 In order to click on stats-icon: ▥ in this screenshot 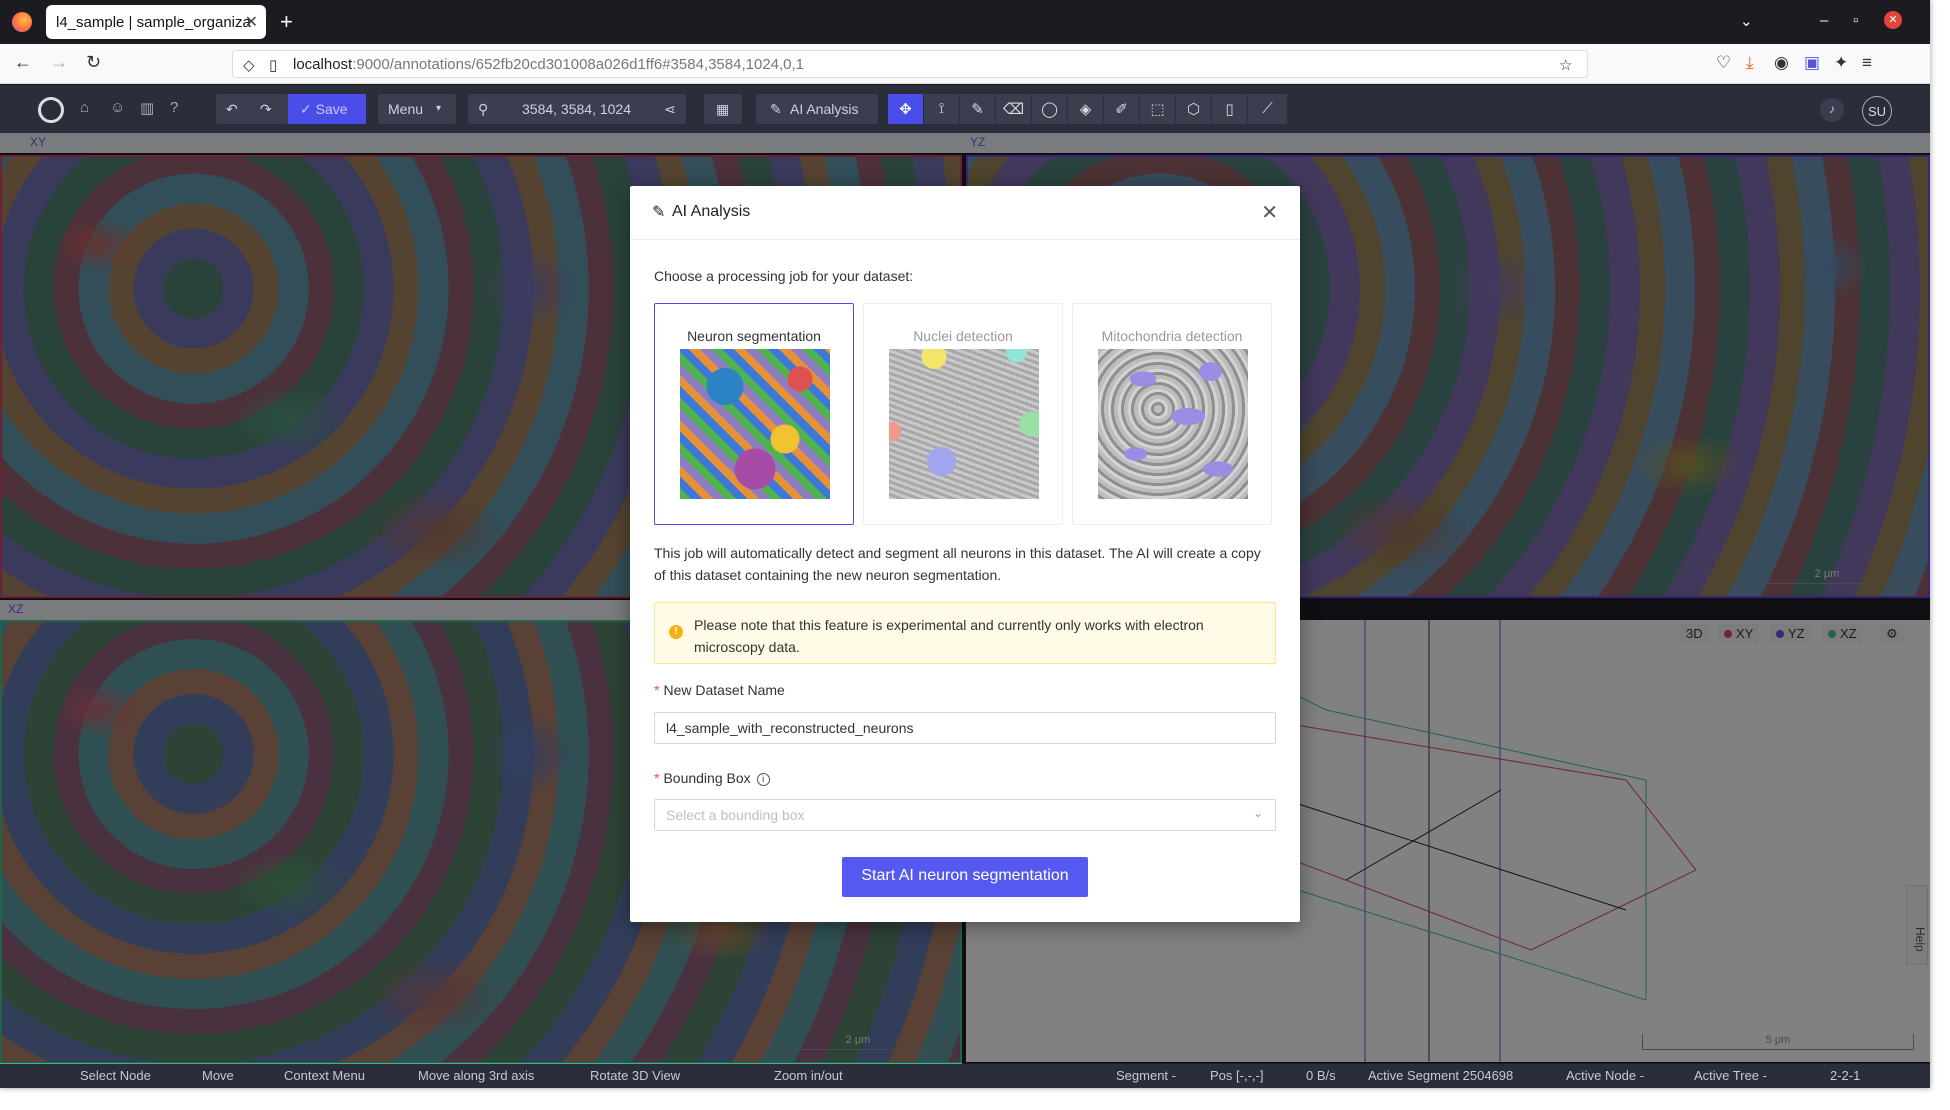, I will do `click(147, 108)`.